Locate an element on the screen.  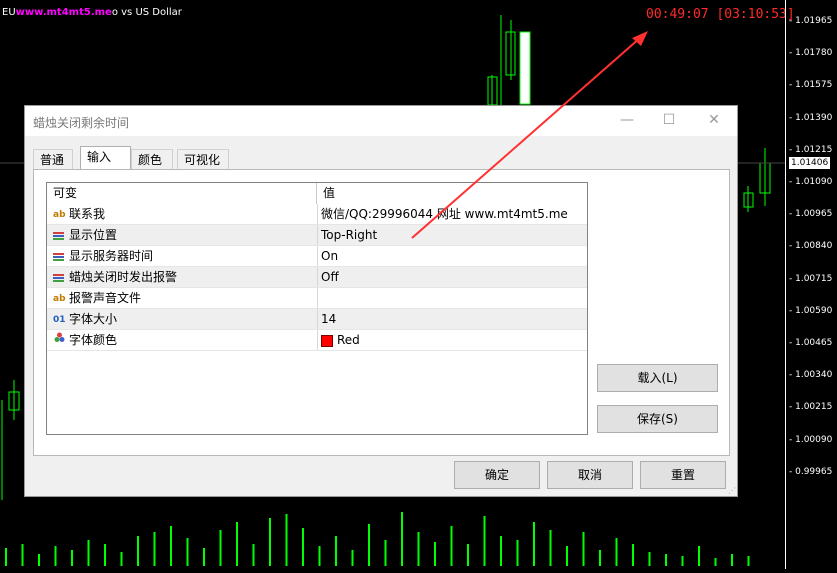
tab-inputs: 输入 is located at coordinates (105, 158).